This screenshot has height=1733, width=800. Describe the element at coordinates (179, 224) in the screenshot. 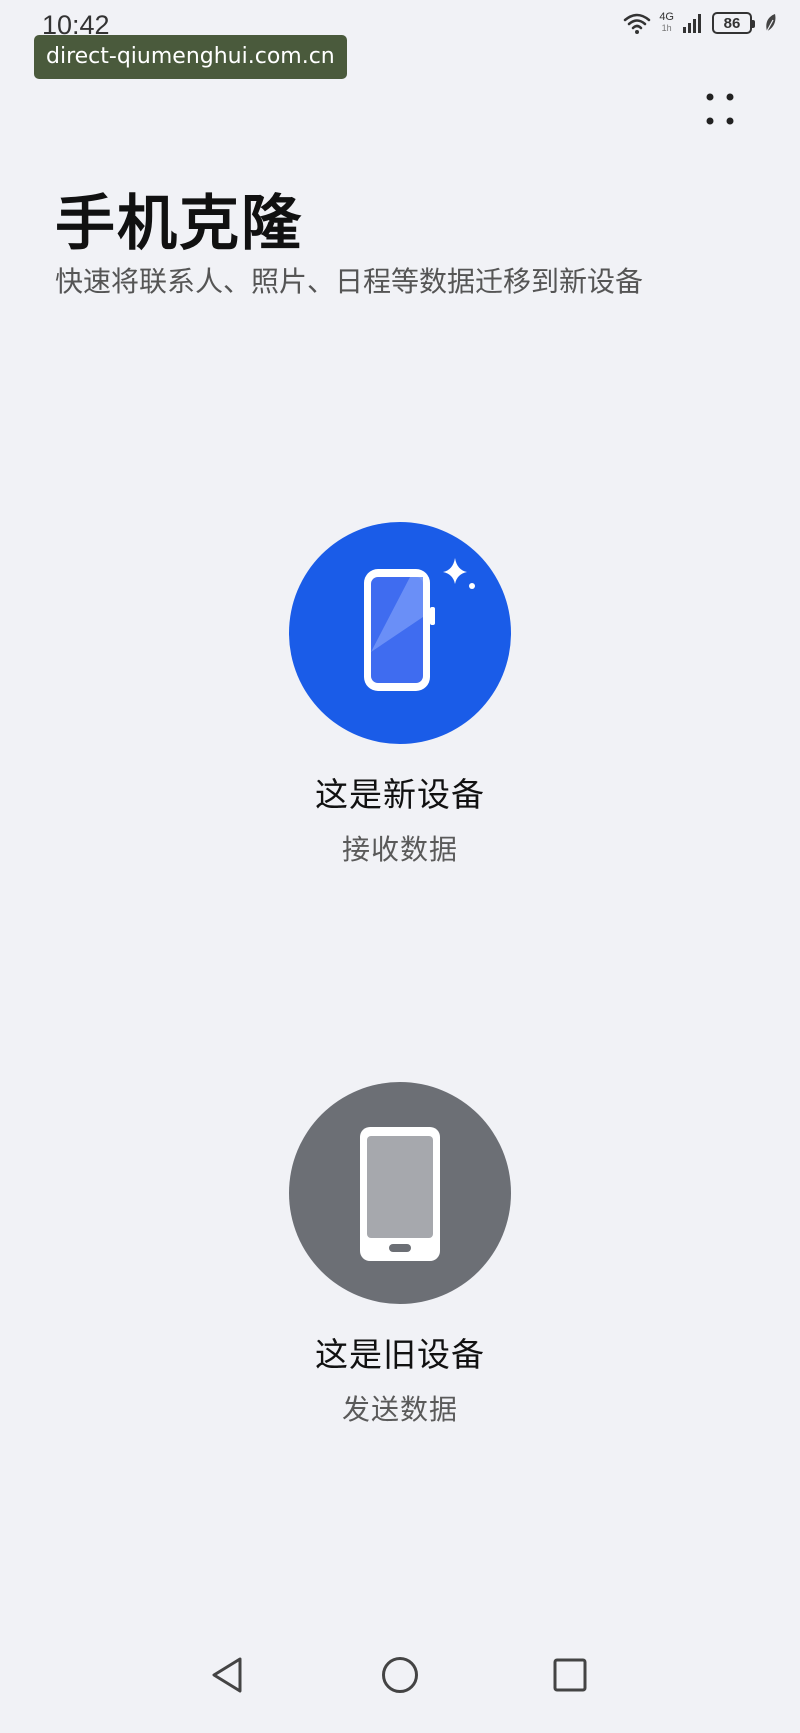

I see `page-title: 手机克隆` at that location.